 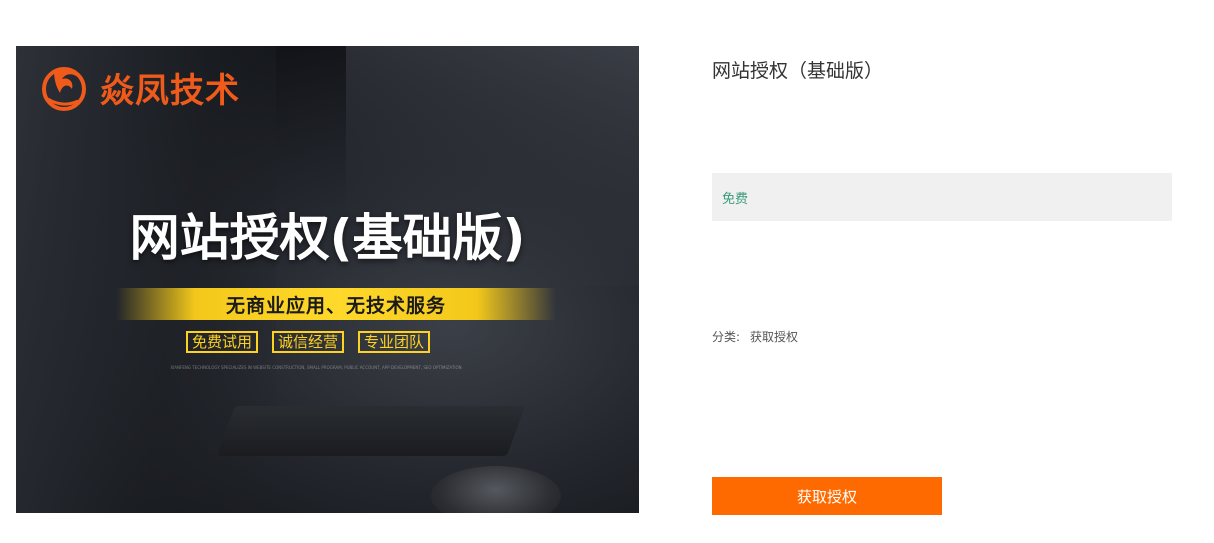 I want to click on brand-name: 焱凤技术, so click(x=170, y=90).